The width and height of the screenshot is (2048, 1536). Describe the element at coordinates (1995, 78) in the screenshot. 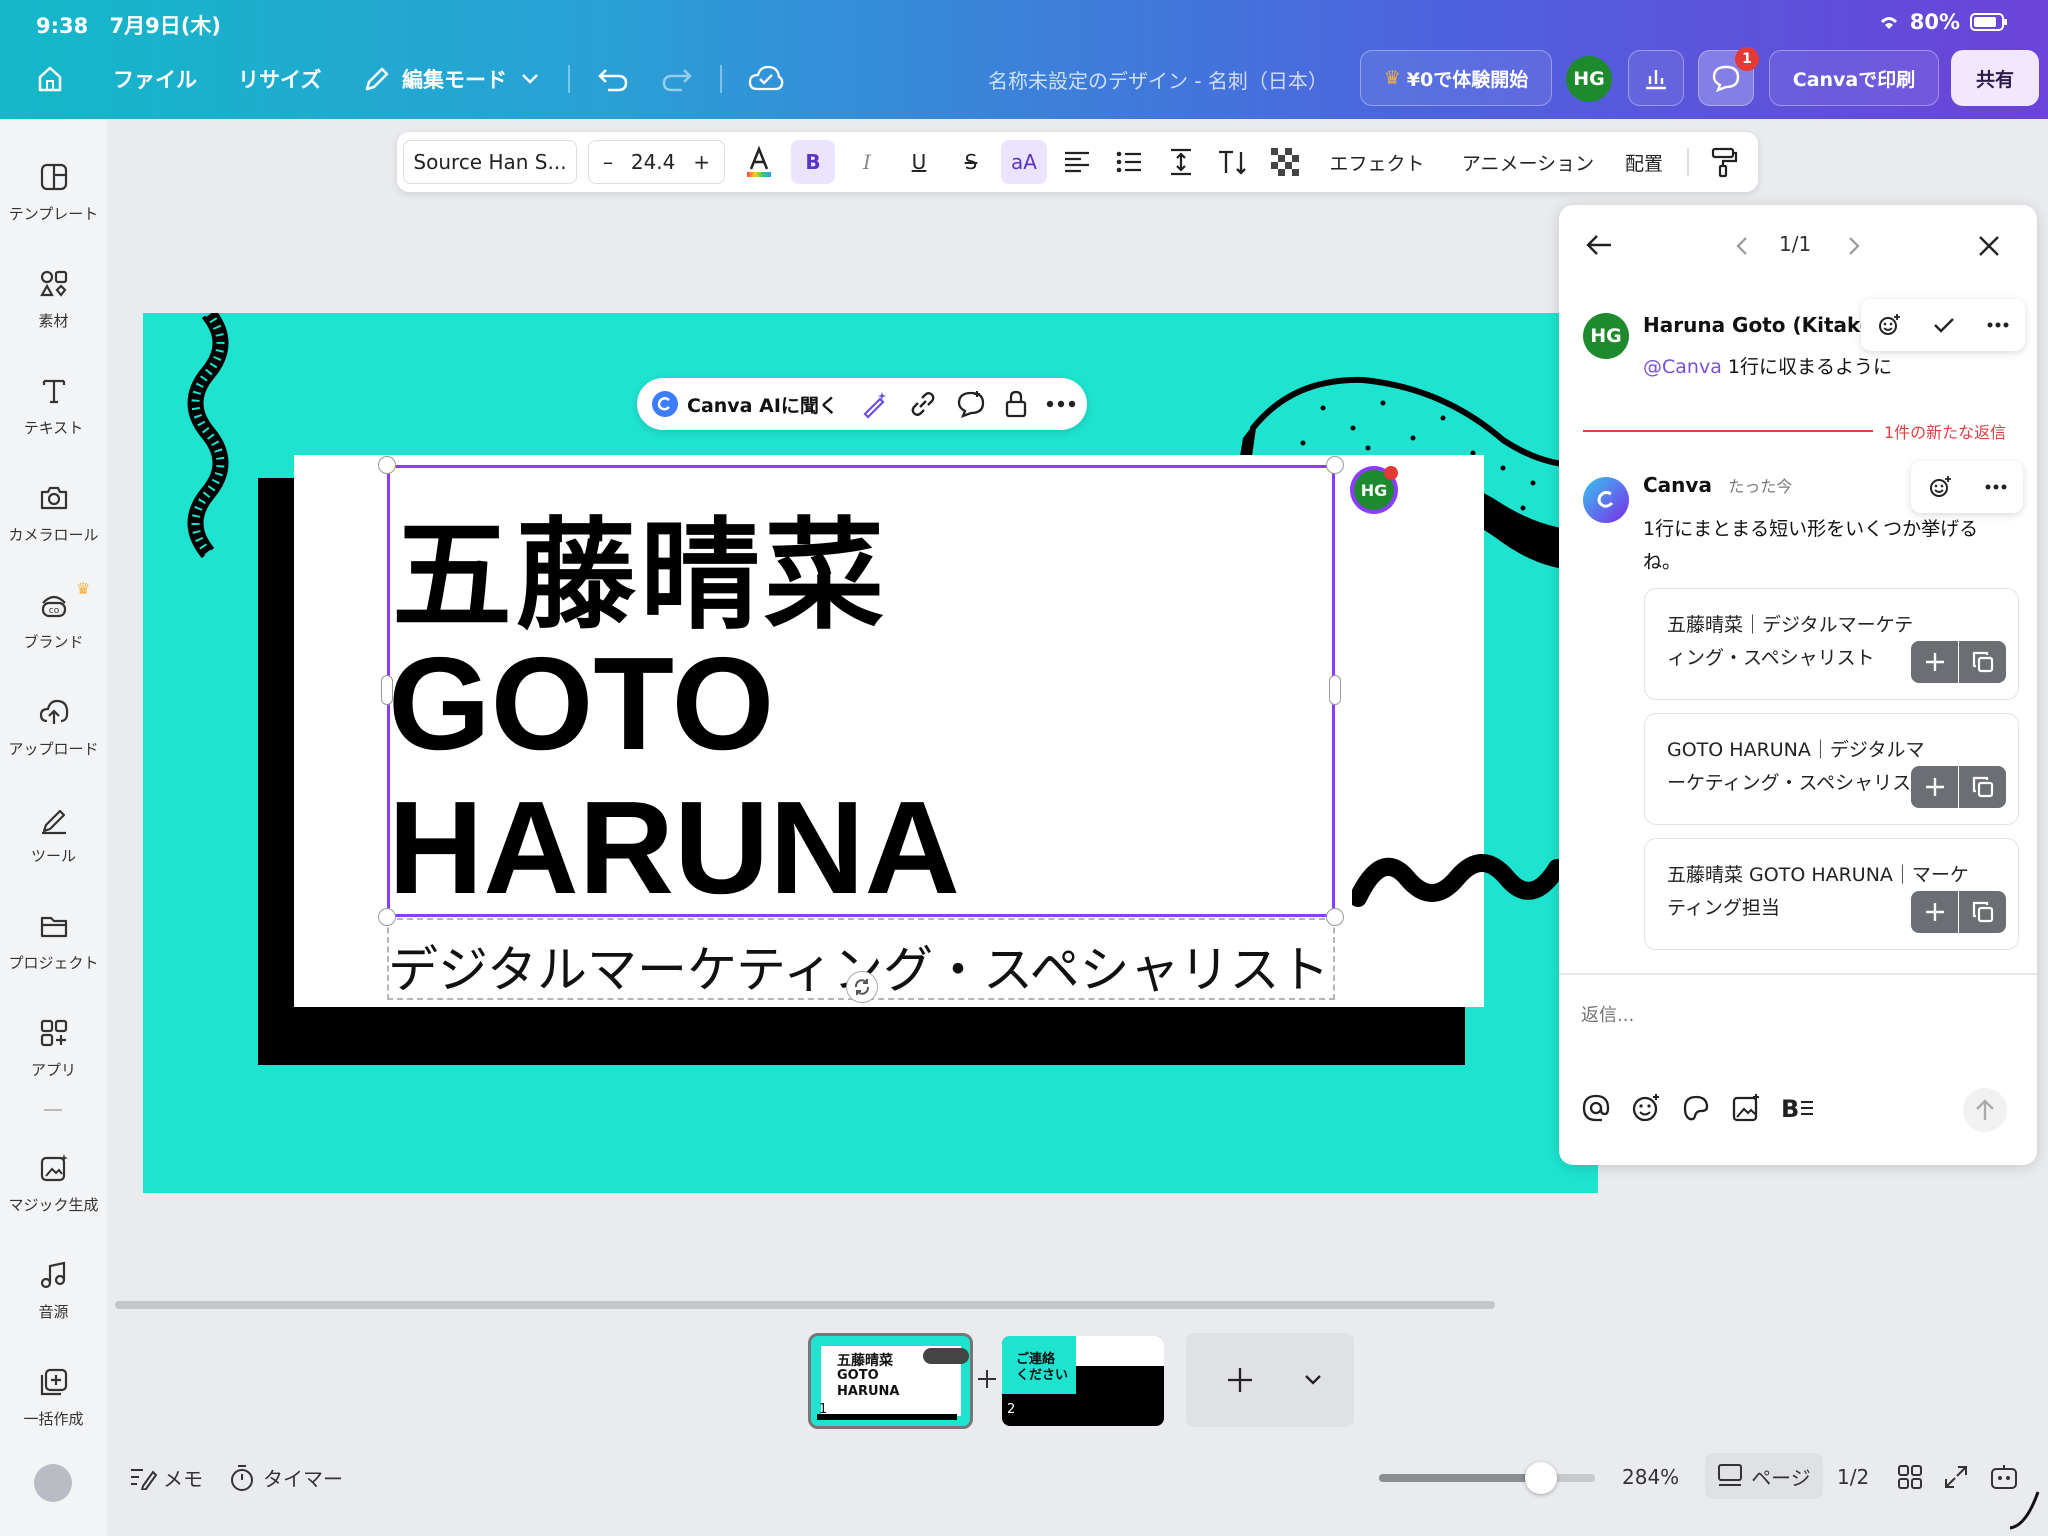

I see `share-button: 共有` at that location.